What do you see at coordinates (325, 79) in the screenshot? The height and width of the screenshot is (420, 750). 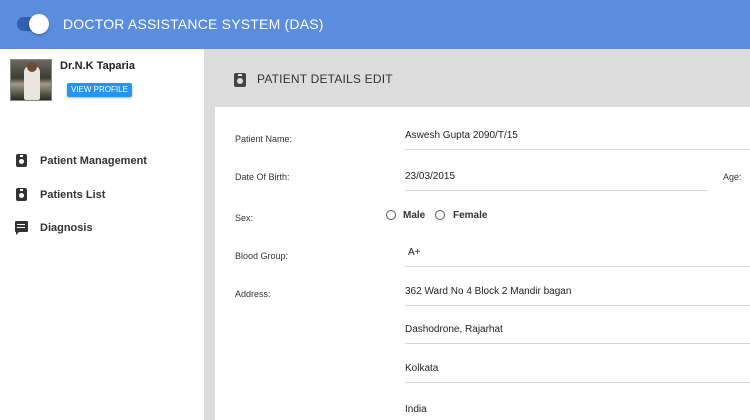 I see `page-title: PATIENT DETAILS EDIT` at bounding box center [325, 79].